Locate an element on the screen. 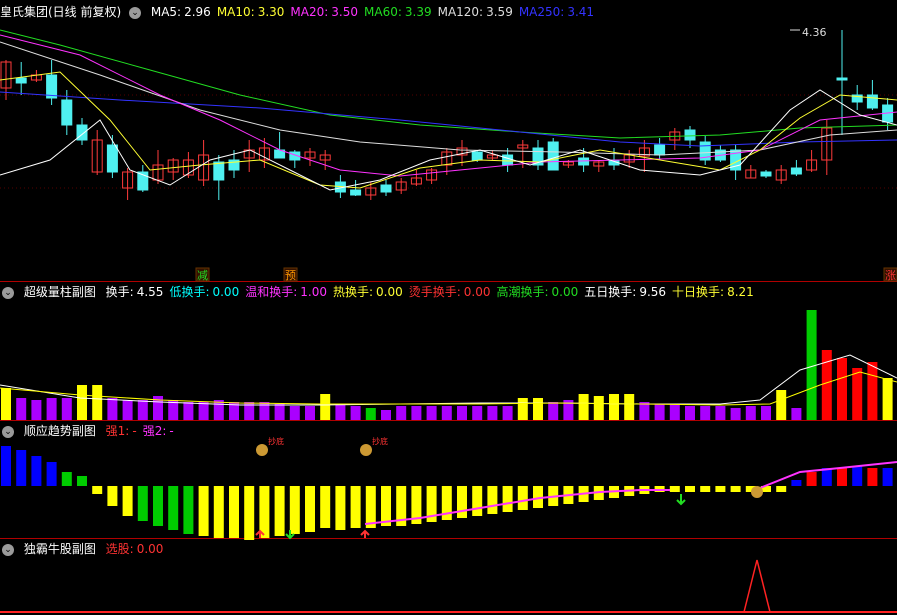  down-arrow-icon is located at coordinates (681, 500).